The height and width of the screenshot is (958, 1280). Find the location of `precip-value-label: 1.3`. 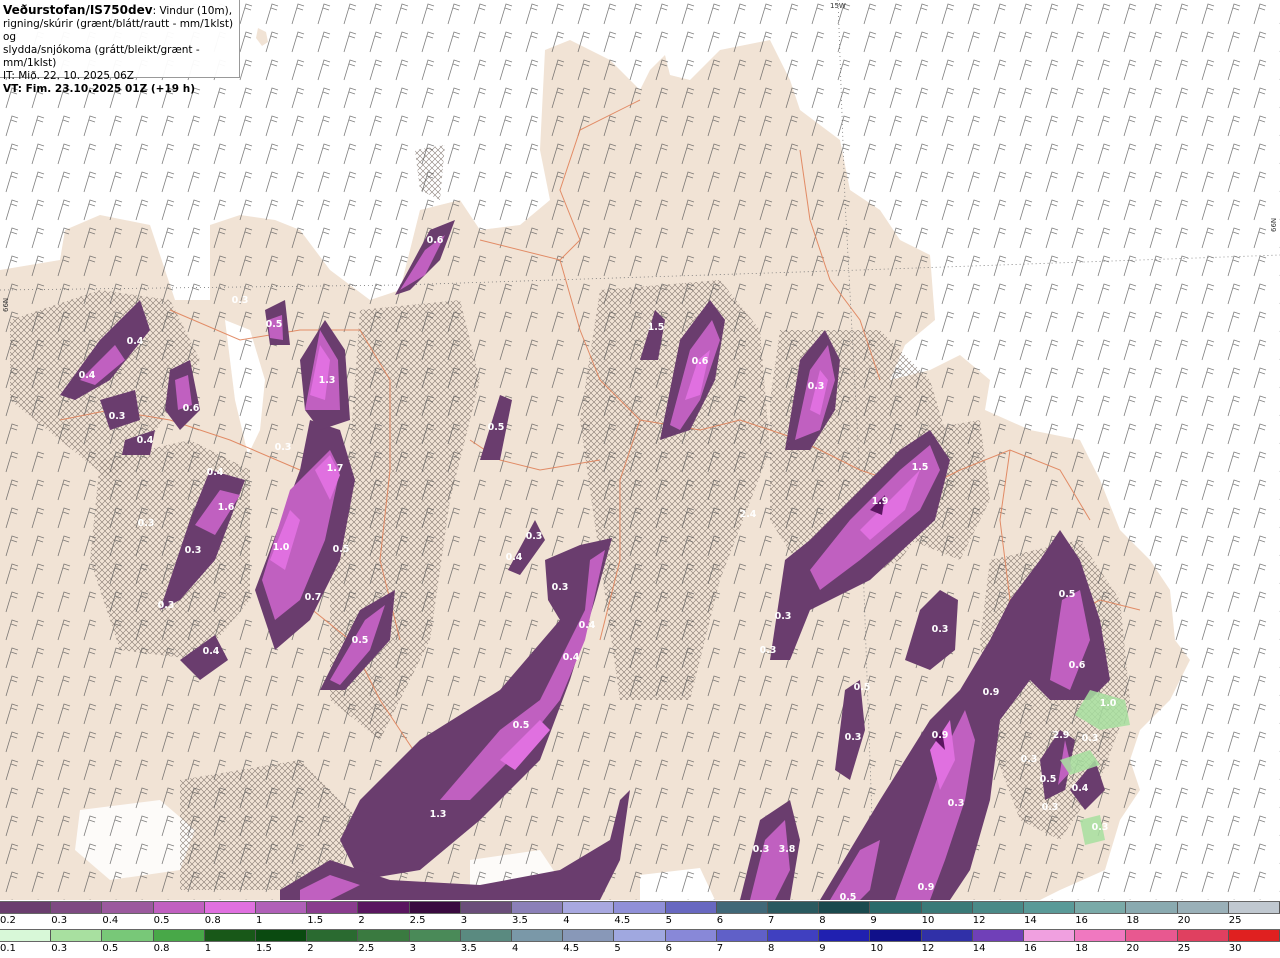

precip-value-label: 1.3 is located at coordinates (438, 814).